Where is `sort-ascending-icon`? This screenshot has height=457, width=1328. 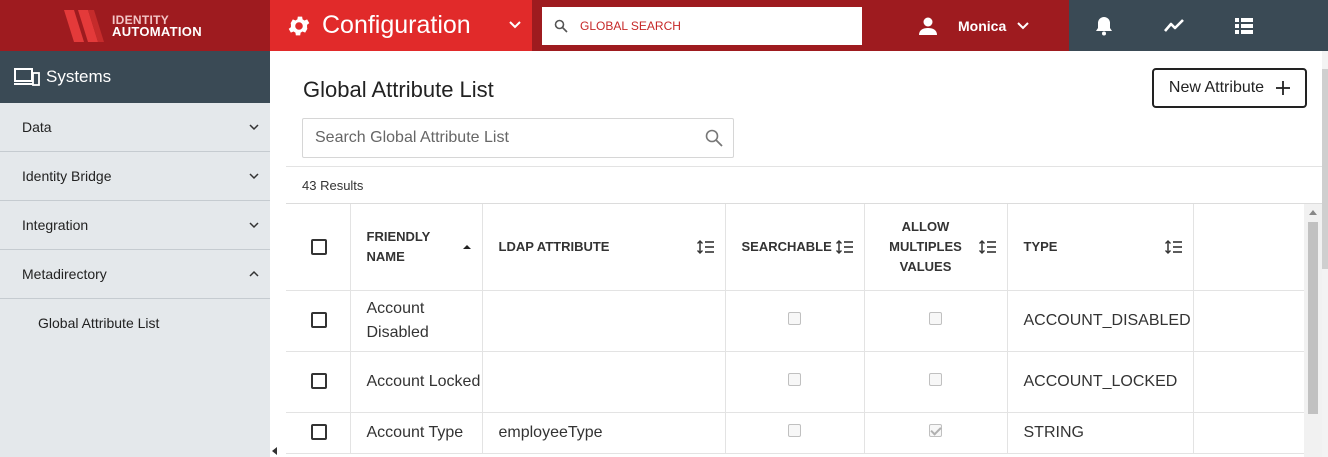 sort-ascending-icon is located at coordinates (466, 246).